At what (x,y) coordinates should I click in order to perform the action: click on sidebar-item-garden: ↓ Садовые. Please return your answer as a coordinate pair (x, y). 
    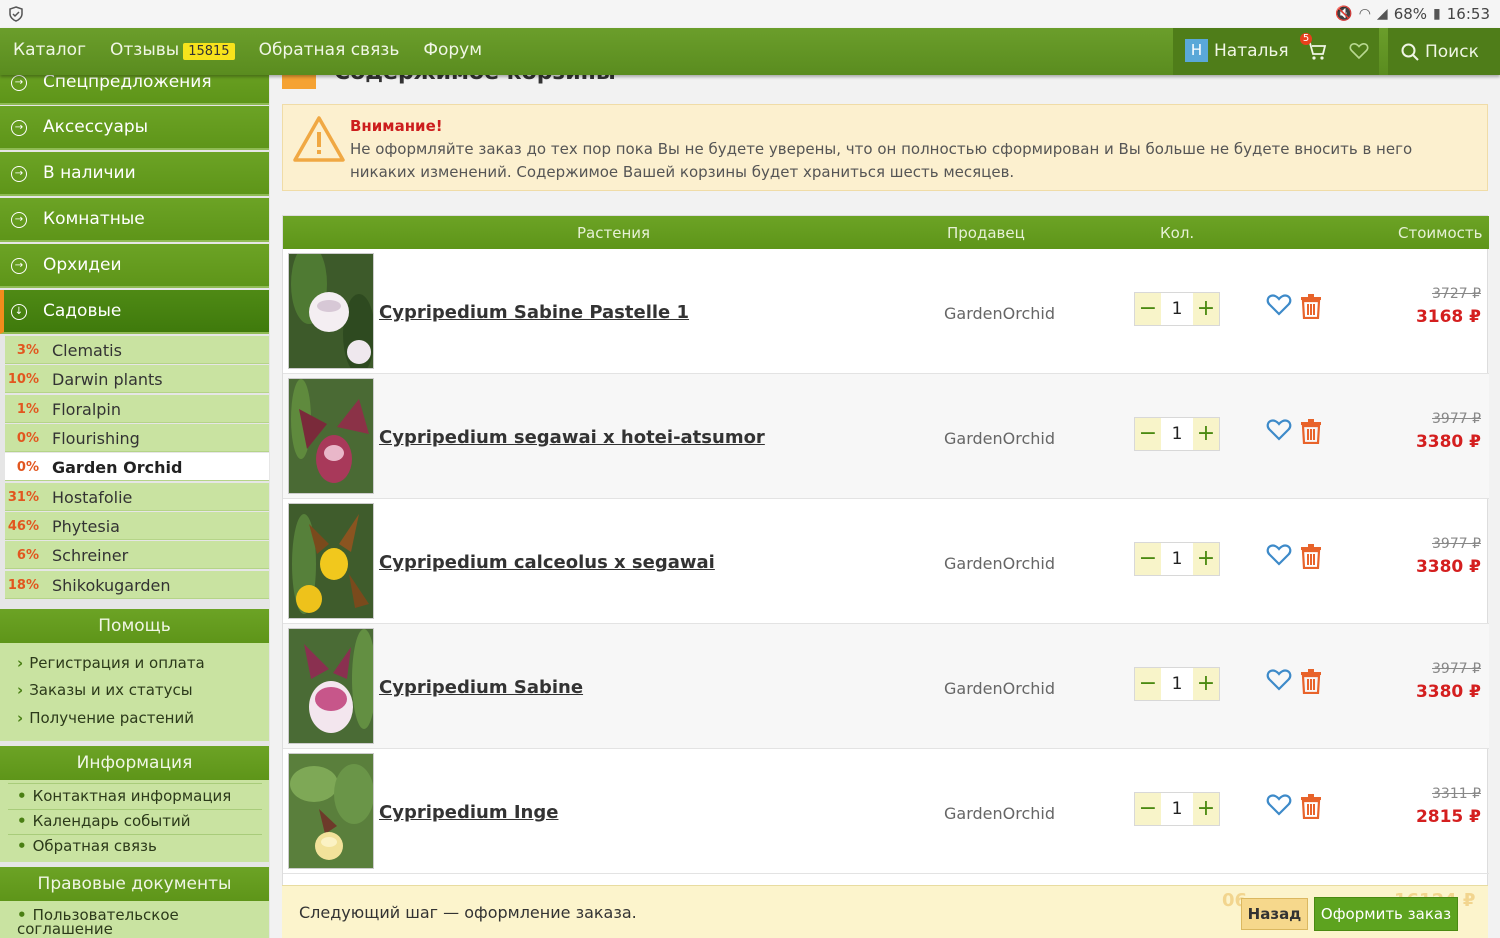
    Looking at the image, I should click on (134, 312).